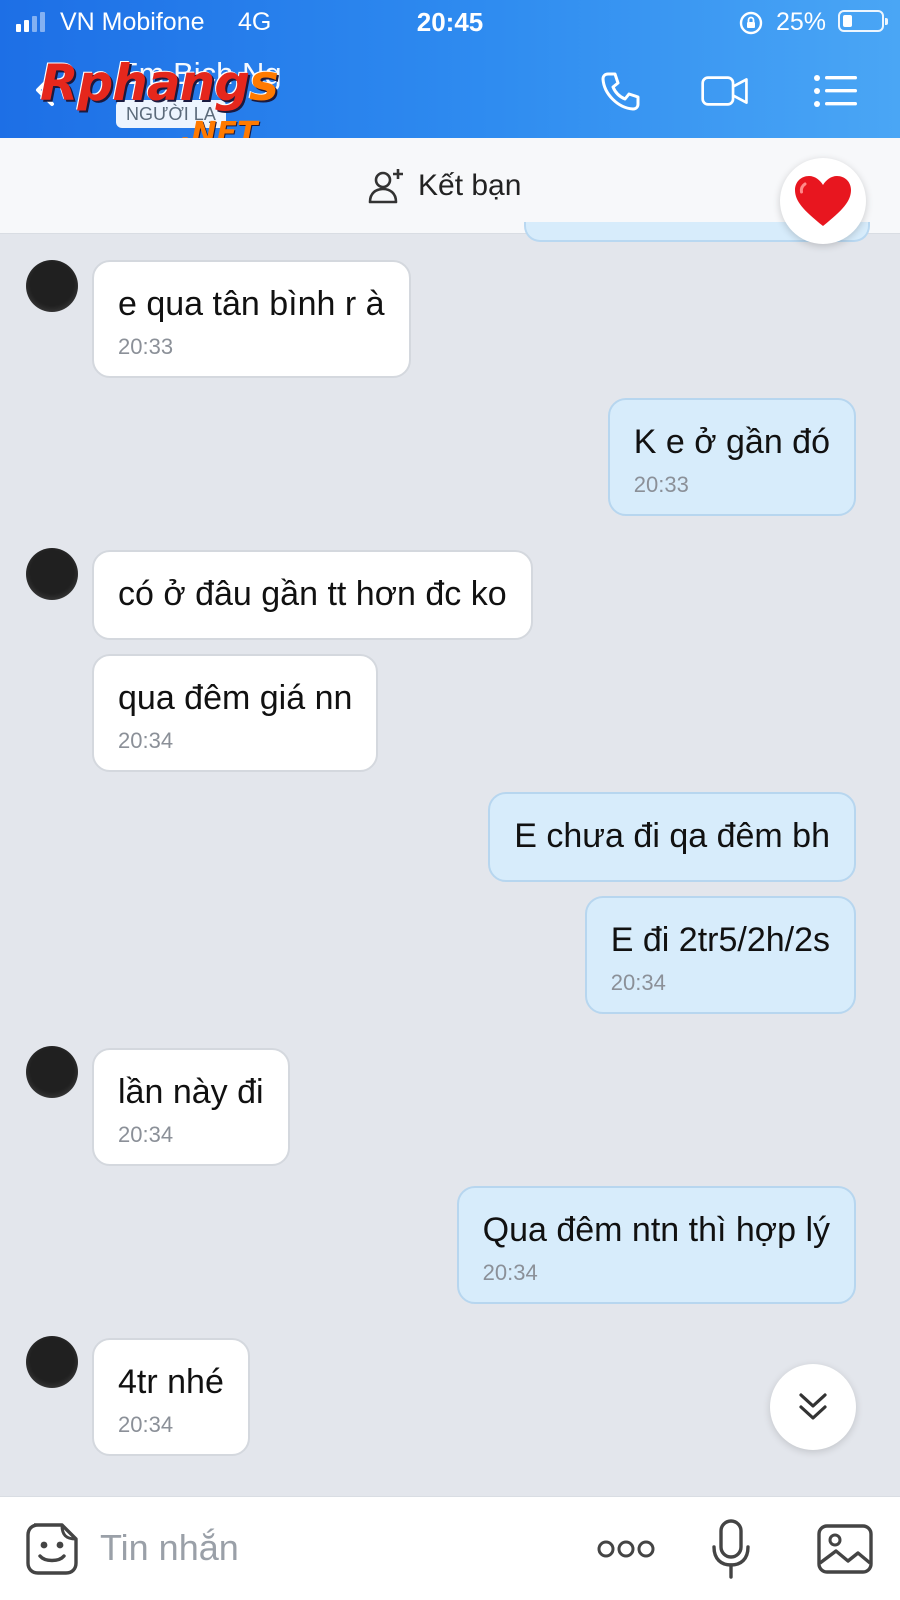  I want to click on message-text: E đi 2tr5/2h/2s, so click(720, 940).